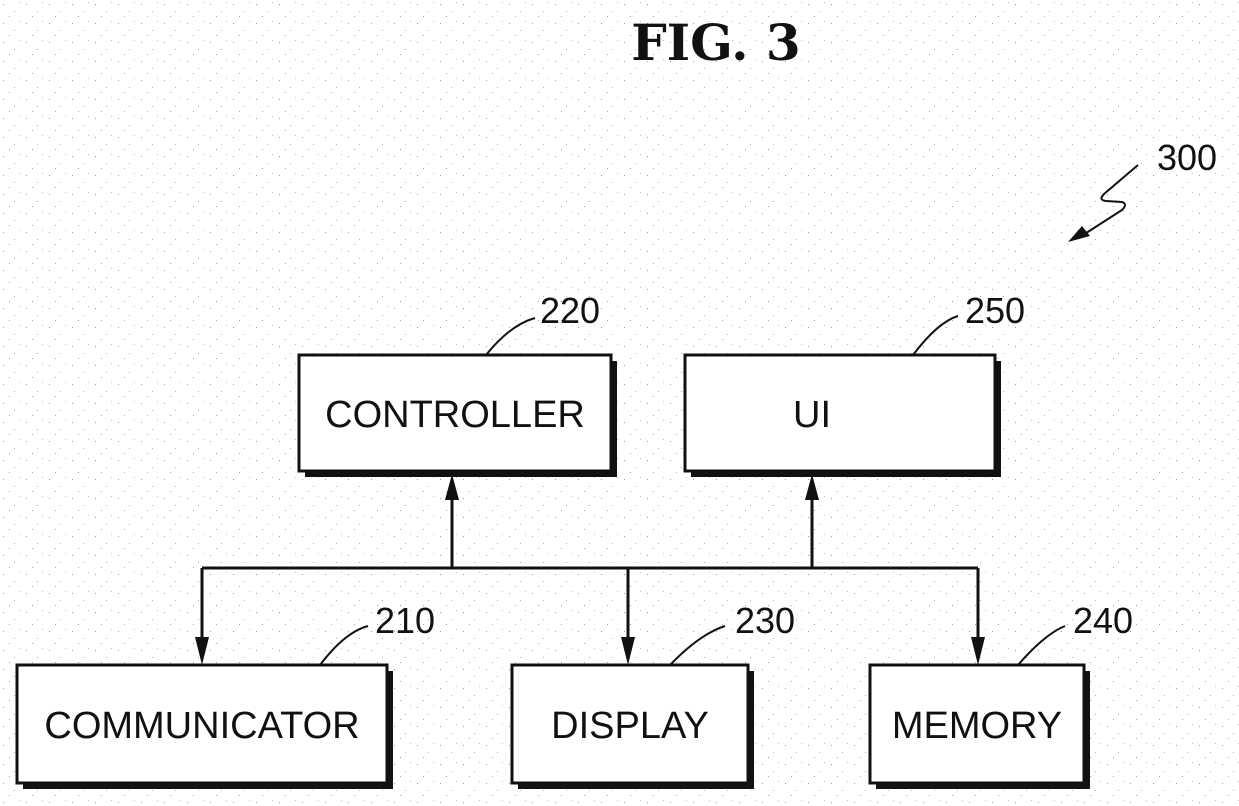  What do you see at coordinates (1187, 157) in the screenshot?
I see `reference-300-label: 300` at bounding box center [1187, 157].